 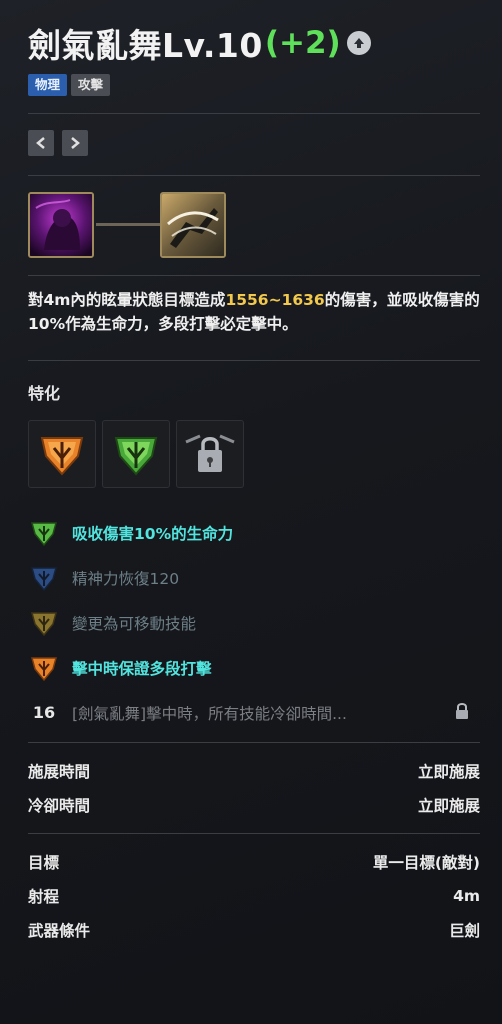 What do you see at coordinates (44, 712) in the screenshot?
I see `required-level: 16` at bounding box center [44, 712].